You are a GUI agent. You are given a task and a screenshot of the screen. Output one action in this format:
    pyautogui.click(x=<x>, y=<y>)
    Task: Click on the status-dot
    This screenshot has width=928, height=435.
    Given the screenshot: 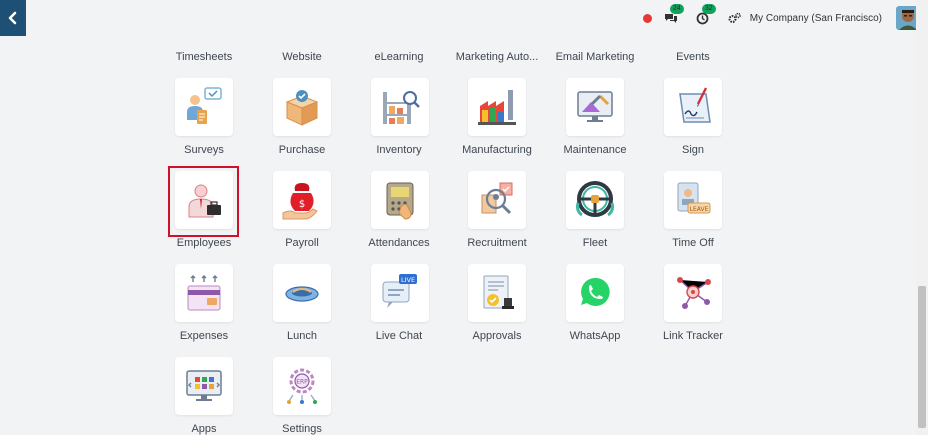 What is the action you would take?
    pyautogui.click(x=647, y=18)
    